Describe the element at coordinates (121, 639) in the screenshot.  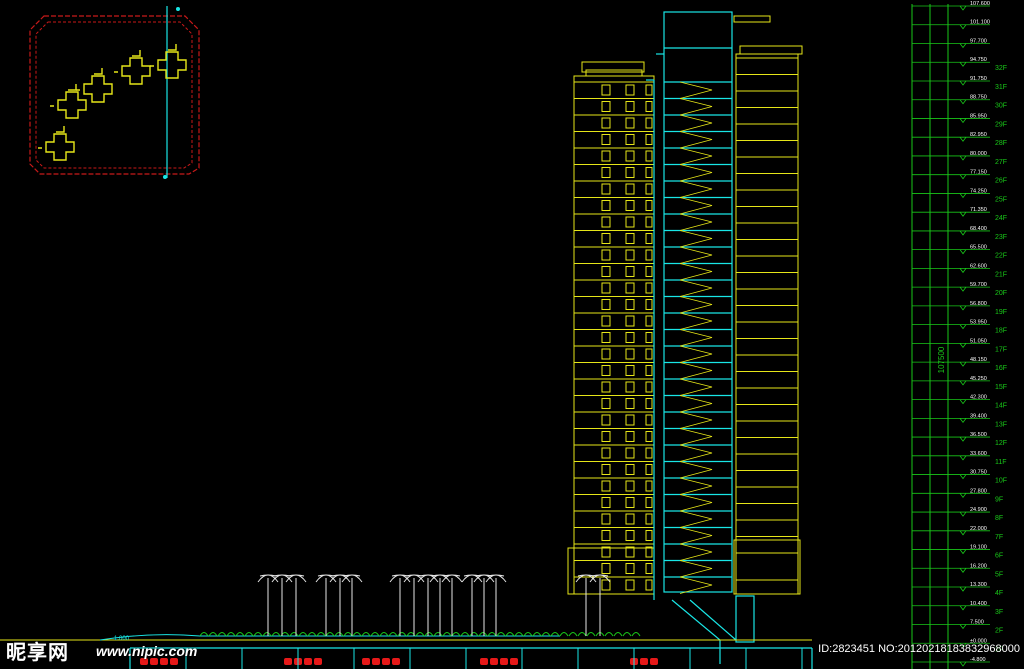
I see `ground-level-left: -1.000` at that location.